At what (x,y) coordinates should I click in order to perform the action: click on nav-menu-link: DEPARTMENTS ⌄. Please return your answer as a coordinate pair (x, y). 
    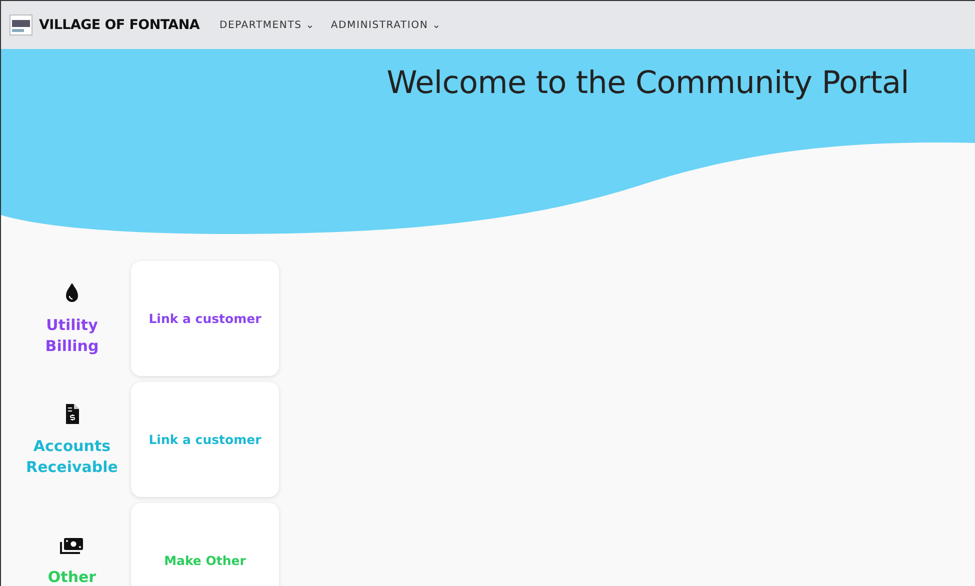
    Looking at the image, I should click on (267, 25).